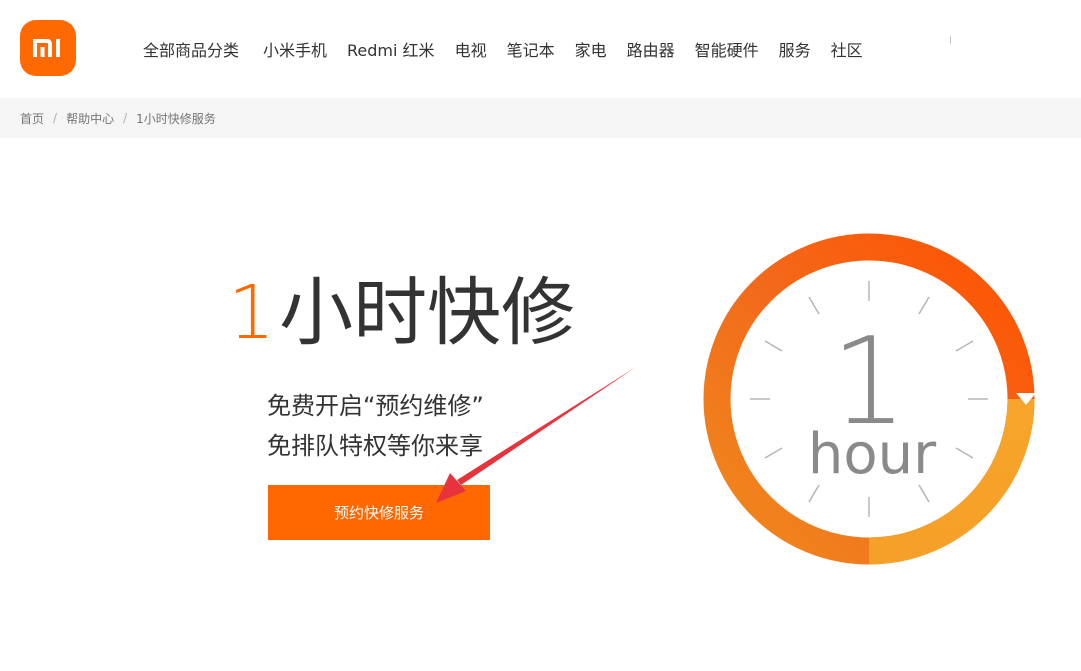 The width and height of the screenshot is (1081, 671). I want to click on nav-redmi: Redmi 红米, so click(391, 49).